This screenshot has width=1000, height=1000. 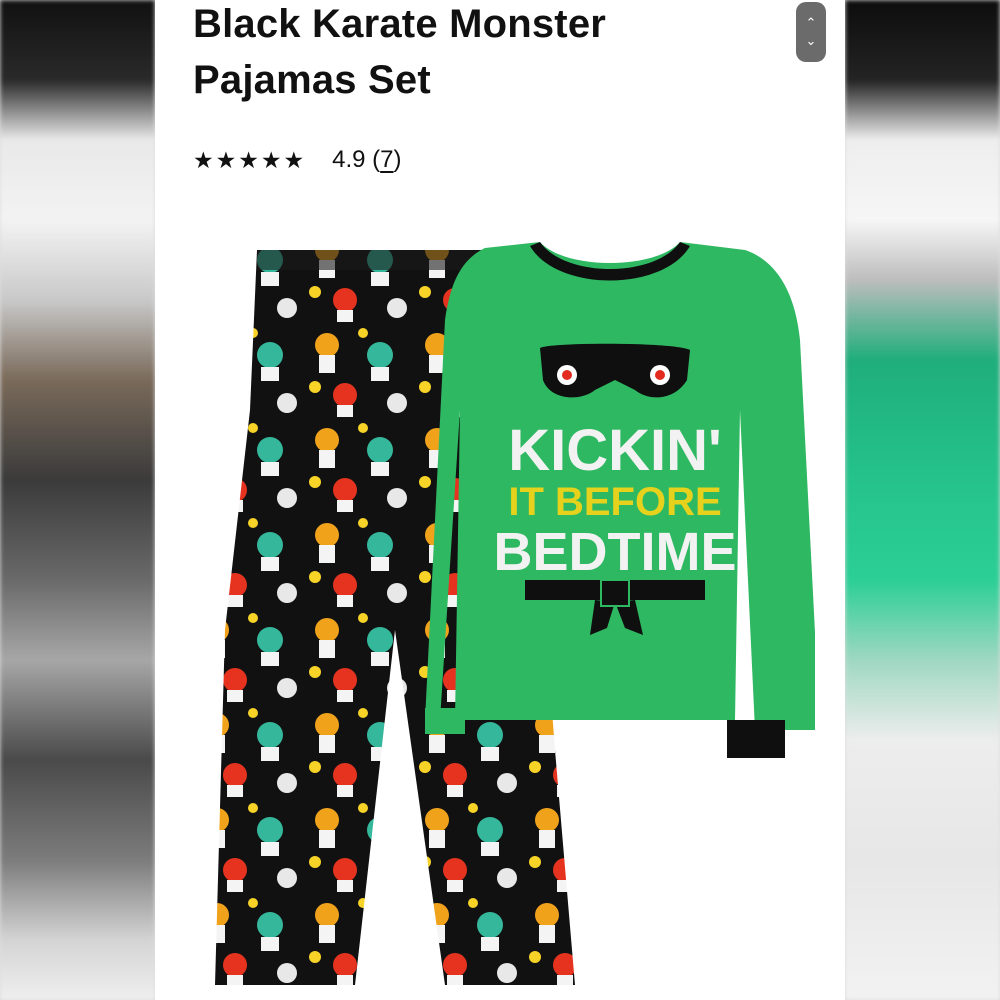 I want to click on product-title: Black Karate Monster Pajamas Set, so click(x=400, y=52).